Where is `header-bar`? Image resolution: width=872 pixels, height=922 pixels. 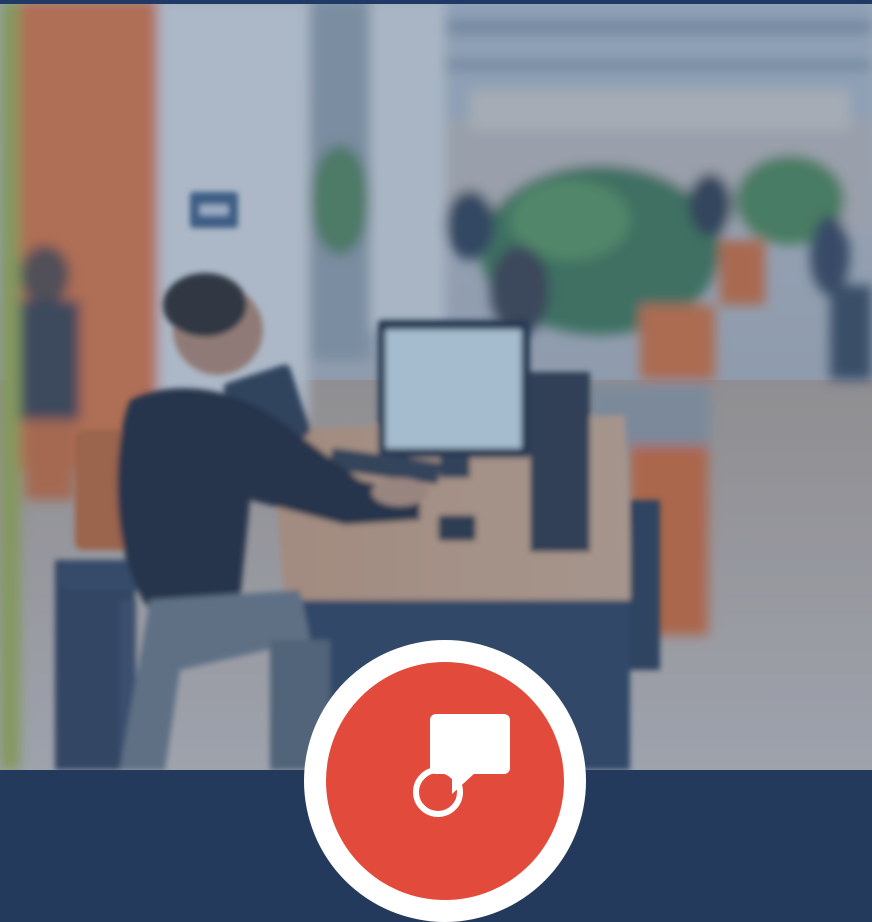
header-bar is located at coordinates (436, 2).